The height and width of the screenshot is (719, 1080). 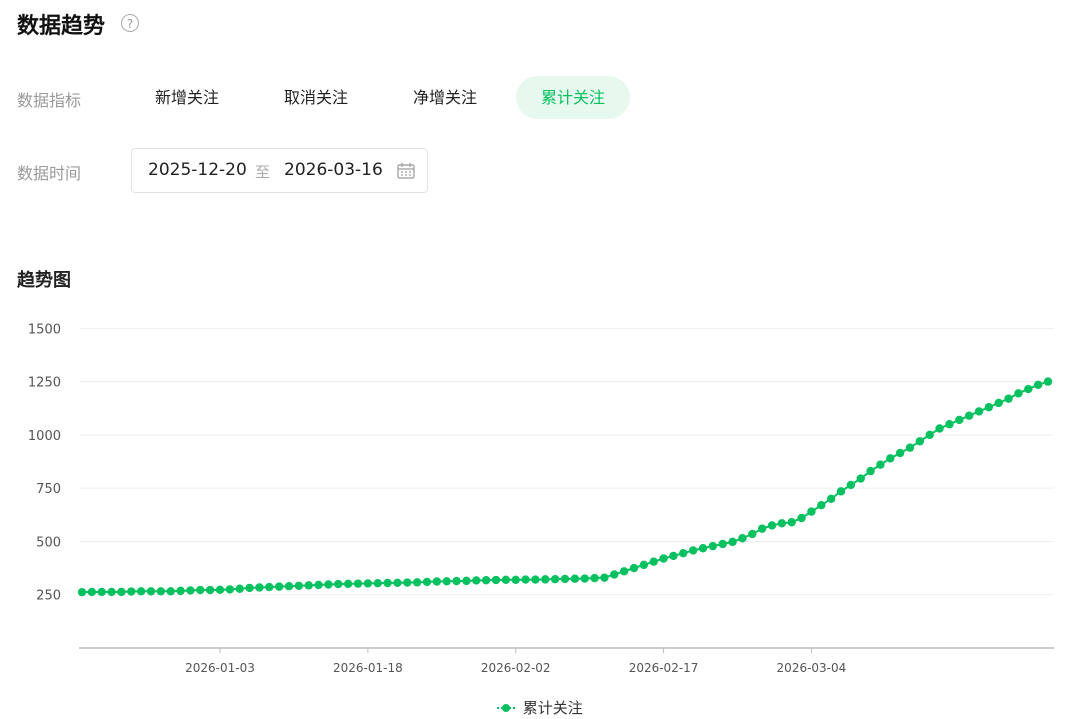 I want to click on start-date-input: 2025-12-20, so click(x=197, y=170).